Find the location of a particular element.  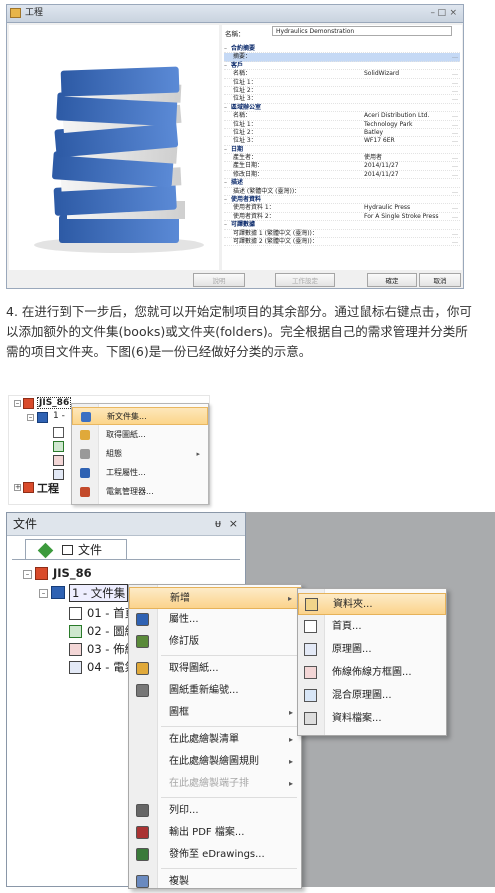

property-group-row: – 合約摘要 is located at coordinates (342, 49).